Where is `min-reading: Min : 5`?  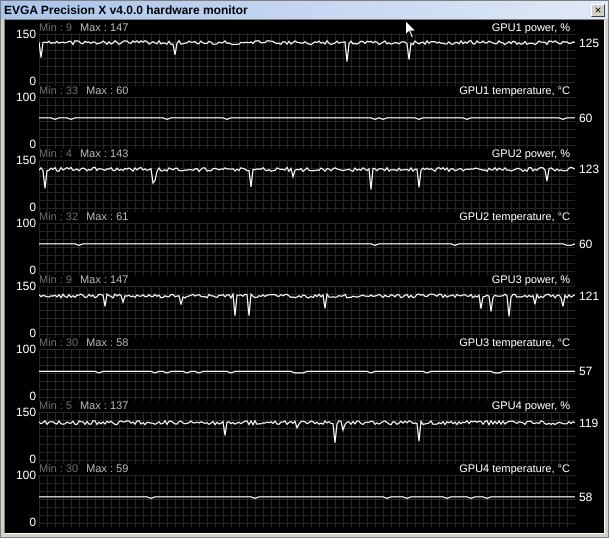 min-reading: Min : 5 is located at coordinates (55, 406).